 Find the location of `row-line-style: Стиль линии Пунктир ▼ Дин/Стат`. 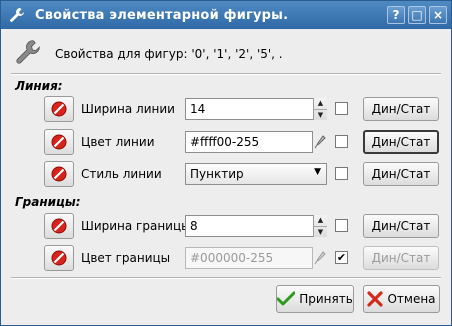

row-line-style: Стиль линии Пунктир ▼ Дин/Стат is located at coordinates (226, 174).